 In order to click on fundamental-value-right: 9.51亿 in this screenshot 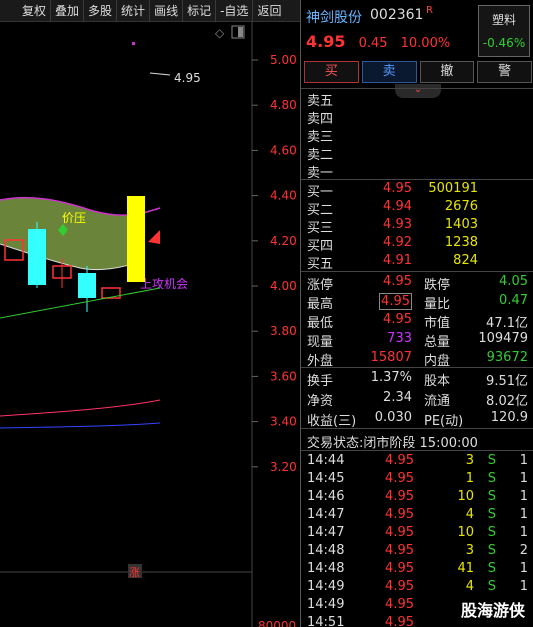, I will do `click(507, 381)`.